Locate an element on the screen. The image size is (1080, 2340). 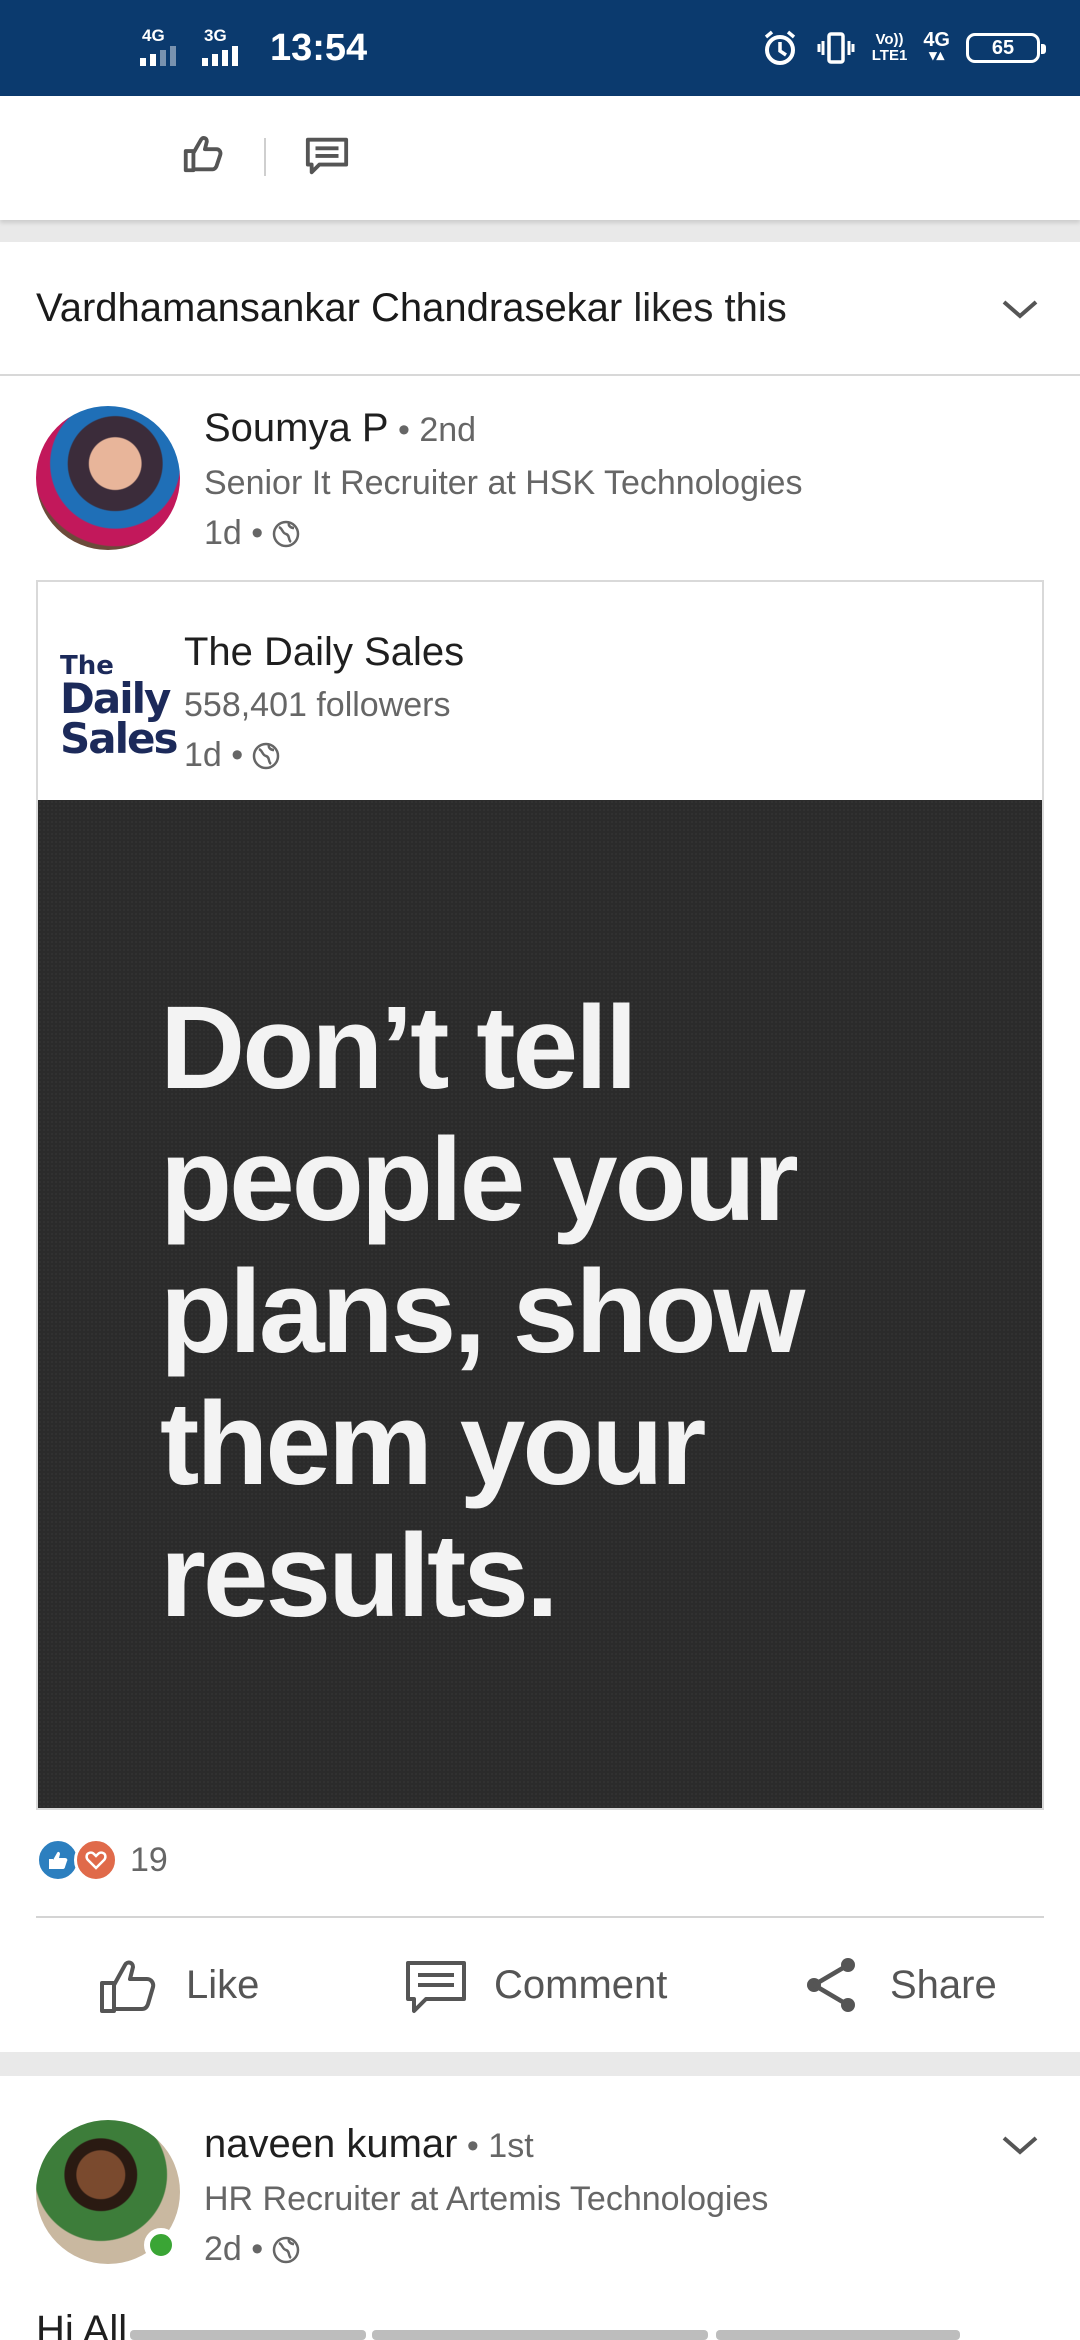
signal-4g-icon: 4G is located at coordinates (164, 48).